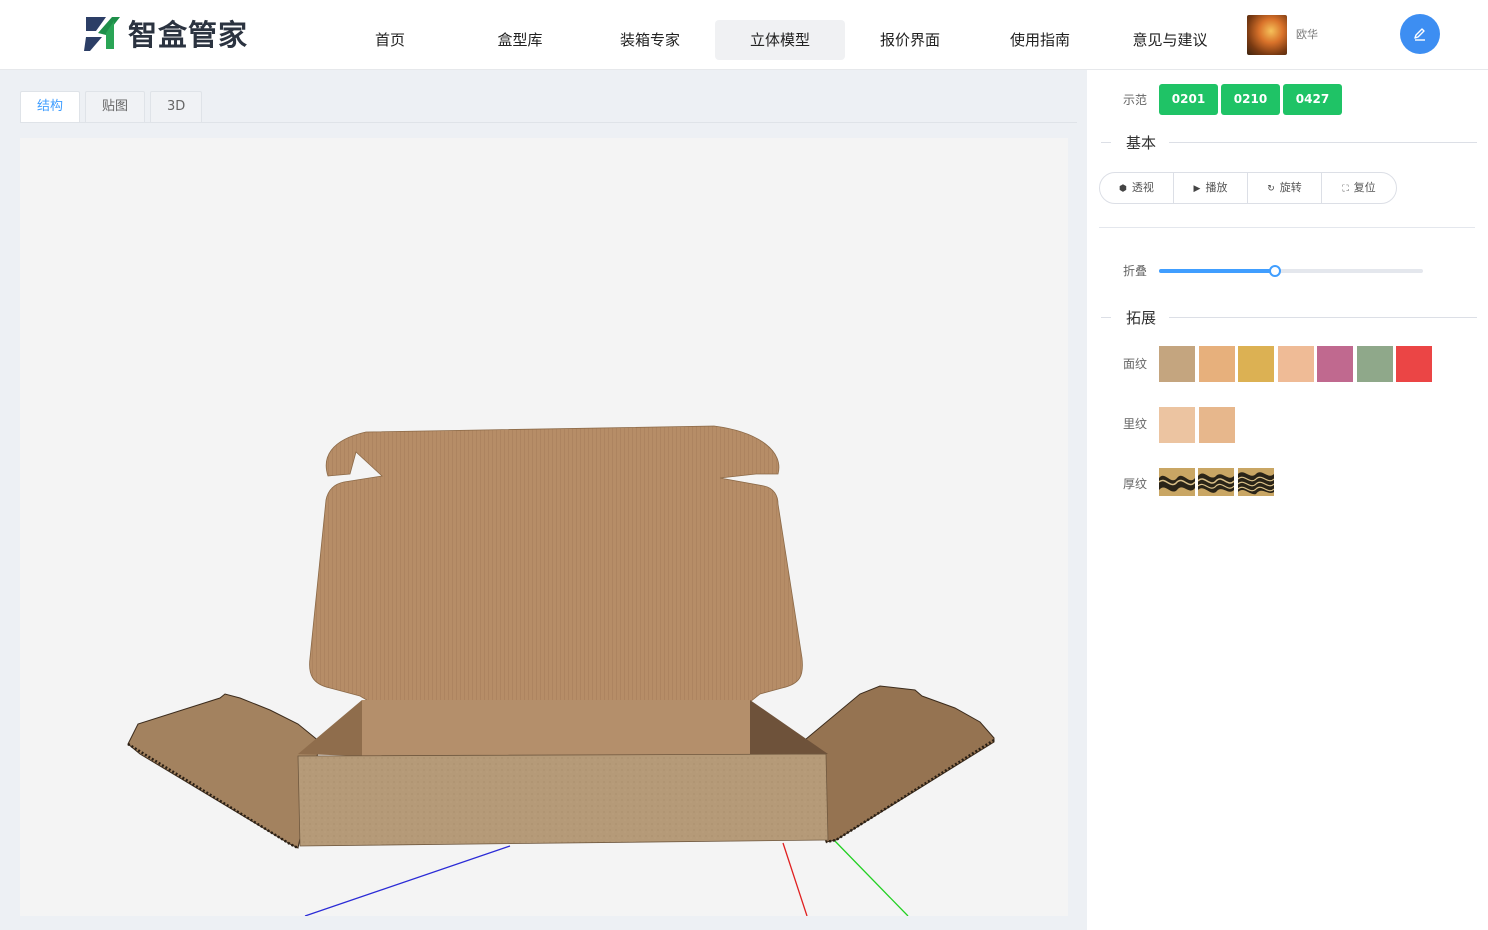  I want to click on perspective-button: ⬢ 透视, so click(1137, 188).